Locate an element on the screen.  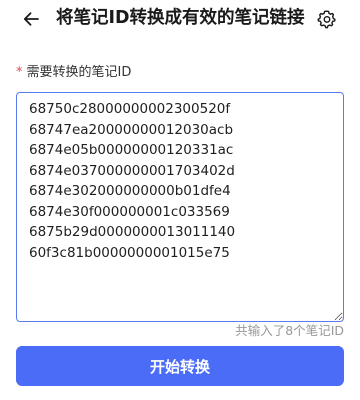
app-header: 将笔记ID转换成有效的笔记链接 is located at coordinates (180, 18).